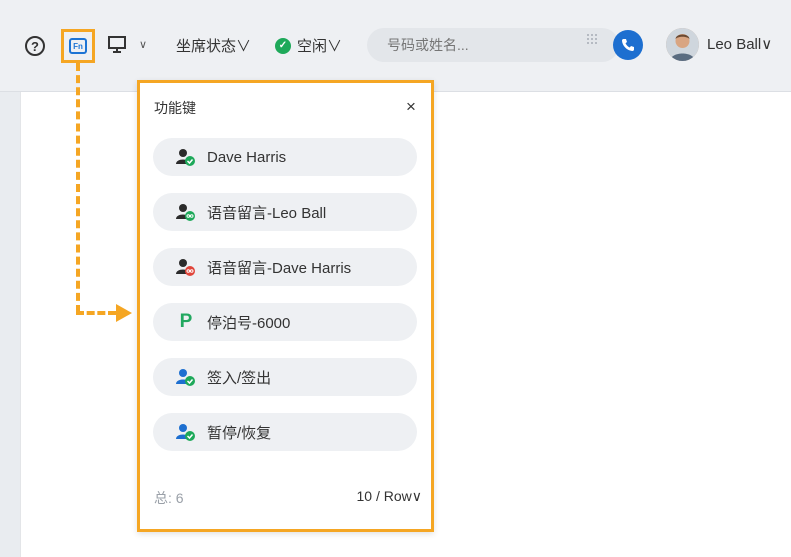  I want to click on user-avatar, so click(682, 44).